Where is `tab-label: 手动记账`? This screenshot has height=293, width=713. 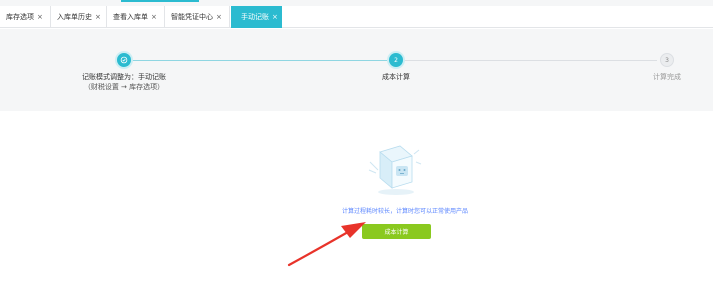 tab-label: 手动记账 is located at coordinates (255, 17).